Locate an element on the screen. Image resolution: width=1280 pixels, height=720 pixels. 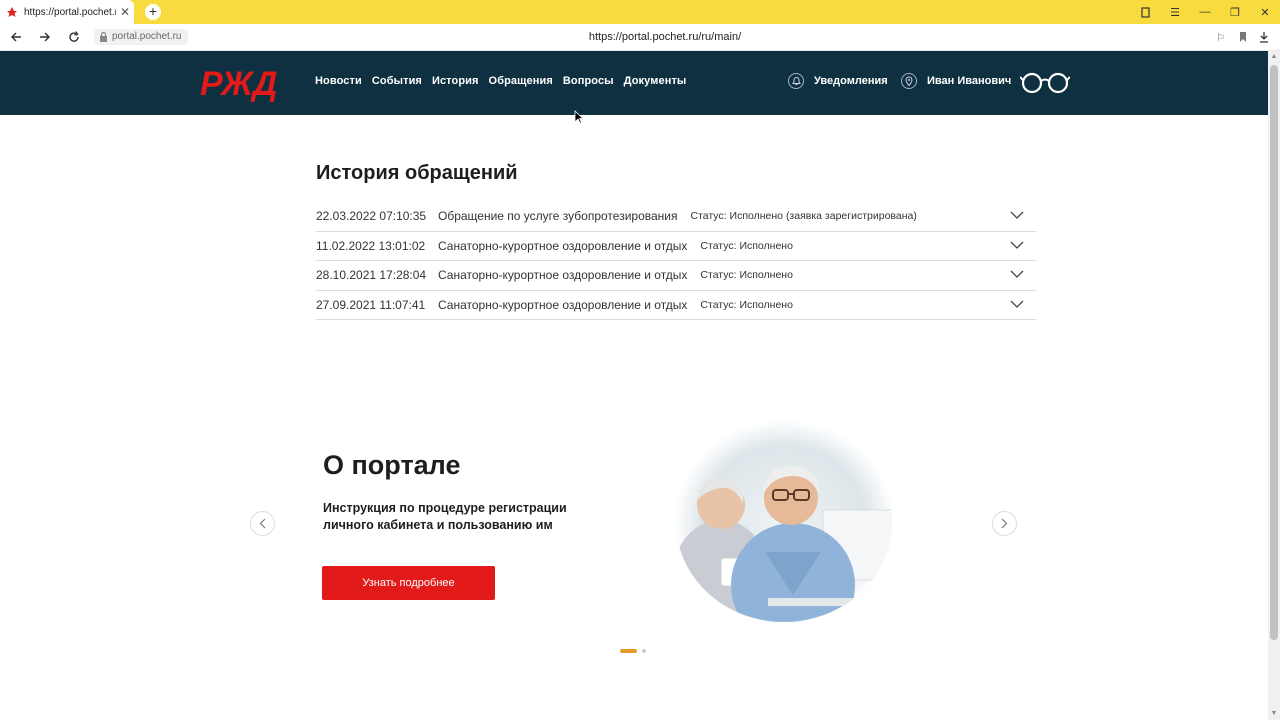
chevron-right-icon is located at coordinates (1004, 523).